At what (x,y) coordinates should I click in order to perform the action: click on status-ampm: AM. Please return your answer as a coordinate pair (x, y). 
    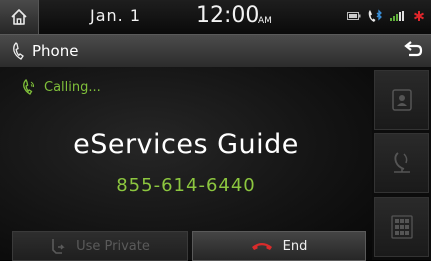
    Looking at the image, I should click on (265, 21).